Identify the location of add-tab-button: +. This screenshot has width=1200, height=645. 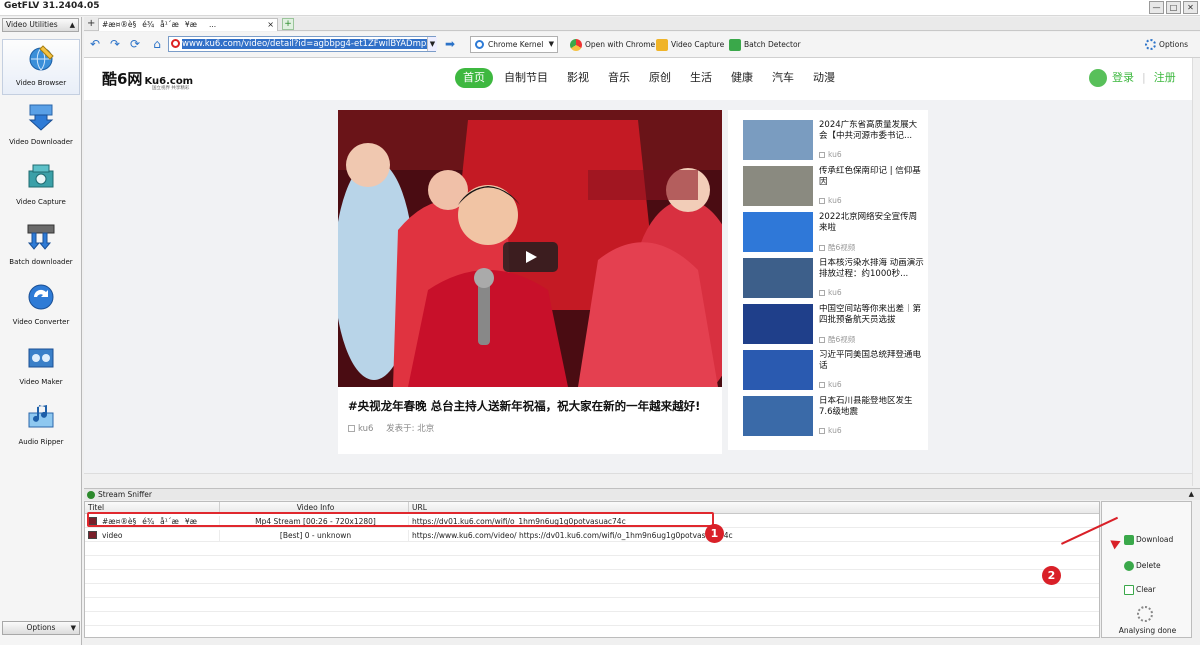
(288, 24).